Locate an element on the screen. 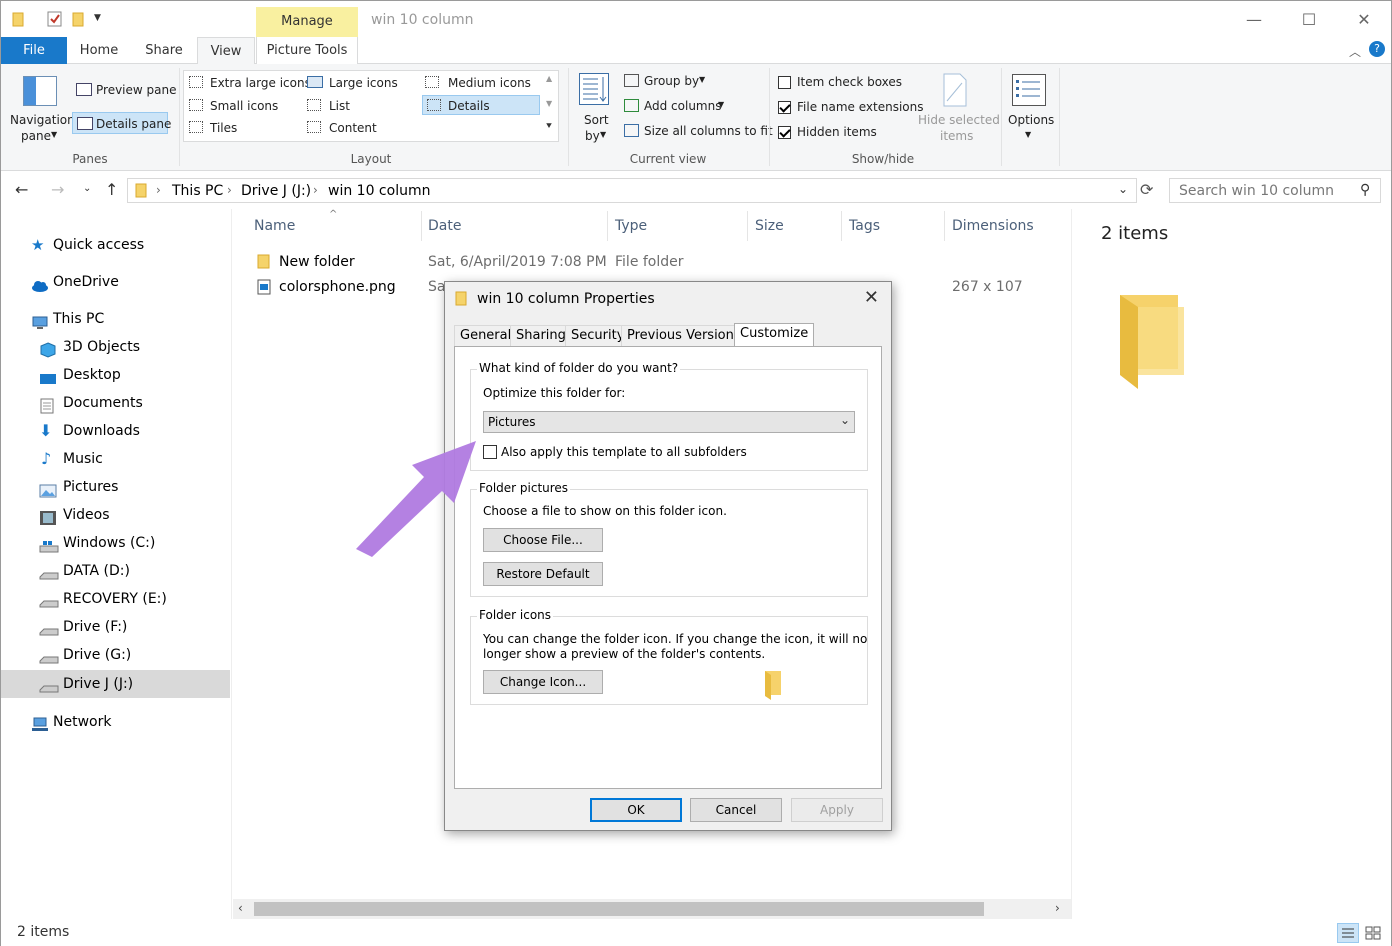 Image resolution: width=1392 pixels, height=946 pixels. scroll-left-arrow-icon: ‹ is located at coordinates (240, 908).